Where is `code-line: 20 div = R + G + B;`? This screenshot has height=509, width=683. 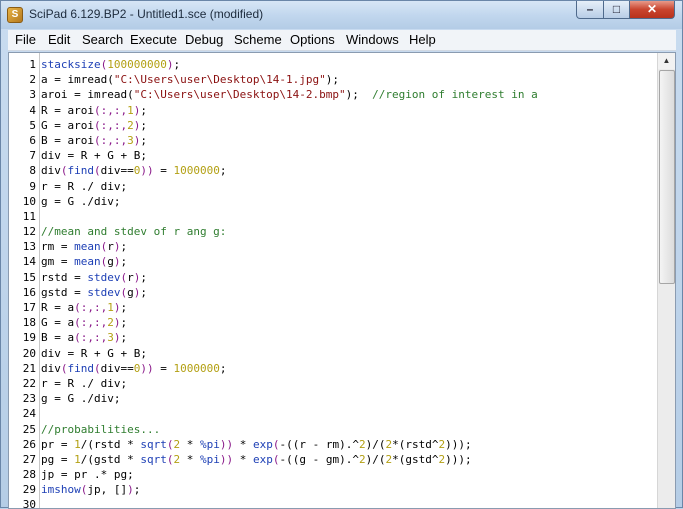
code-line: 20 div = R + G + B; is located at coordinates (333, 353).